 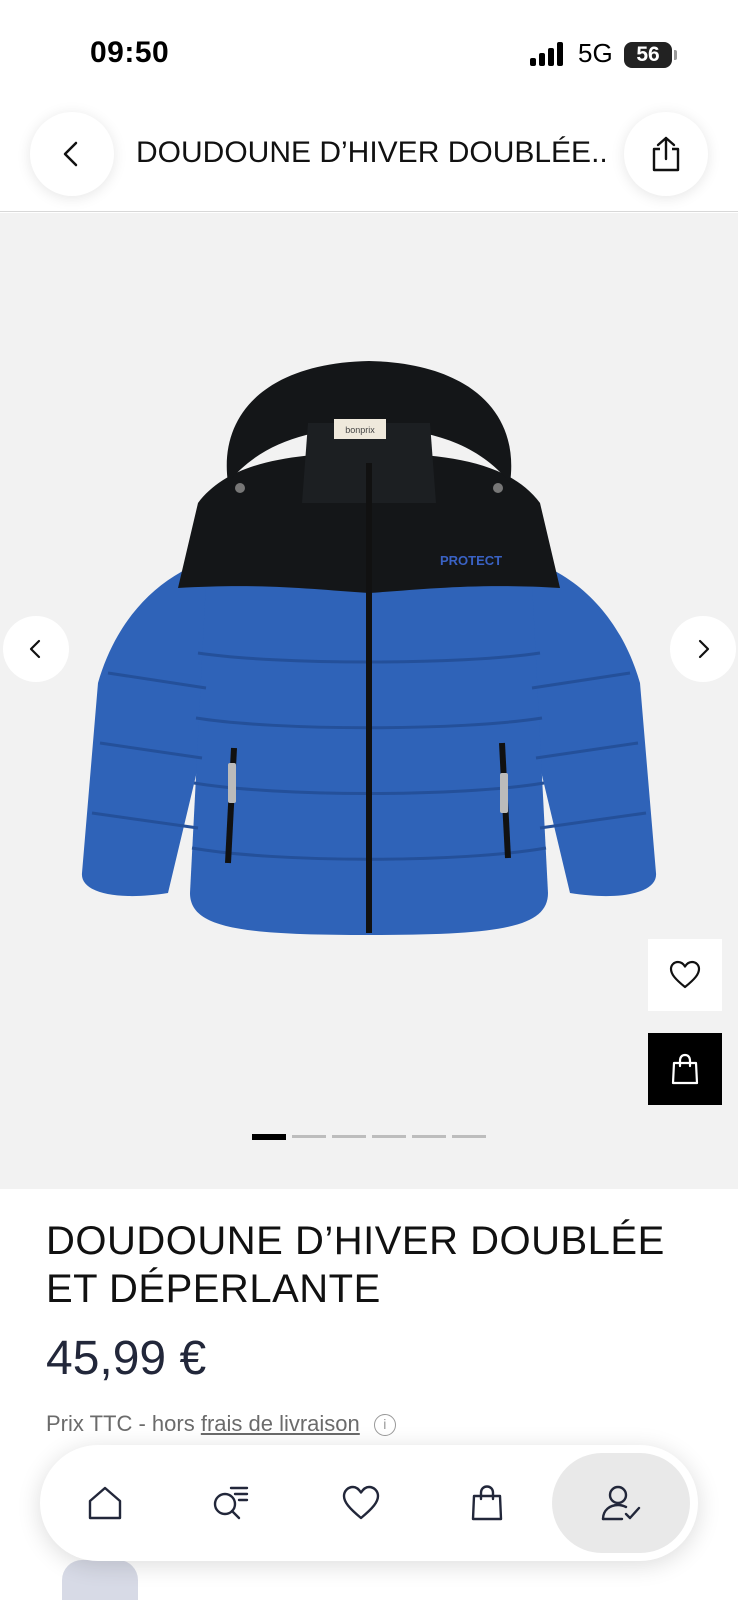 I want to click on status-bar: 09:50 5G 56, so click(x=369, y=50).